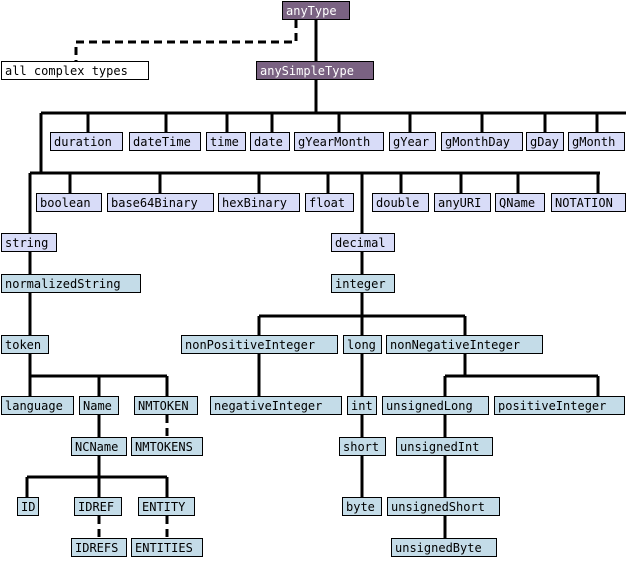 Image resolution: width=631 pixels, height=563 pixels. What do you see at coordinates (160, 202) in the screenshot?
I see `node-base64binary: base64Binary` at bounding box center [160, 202].